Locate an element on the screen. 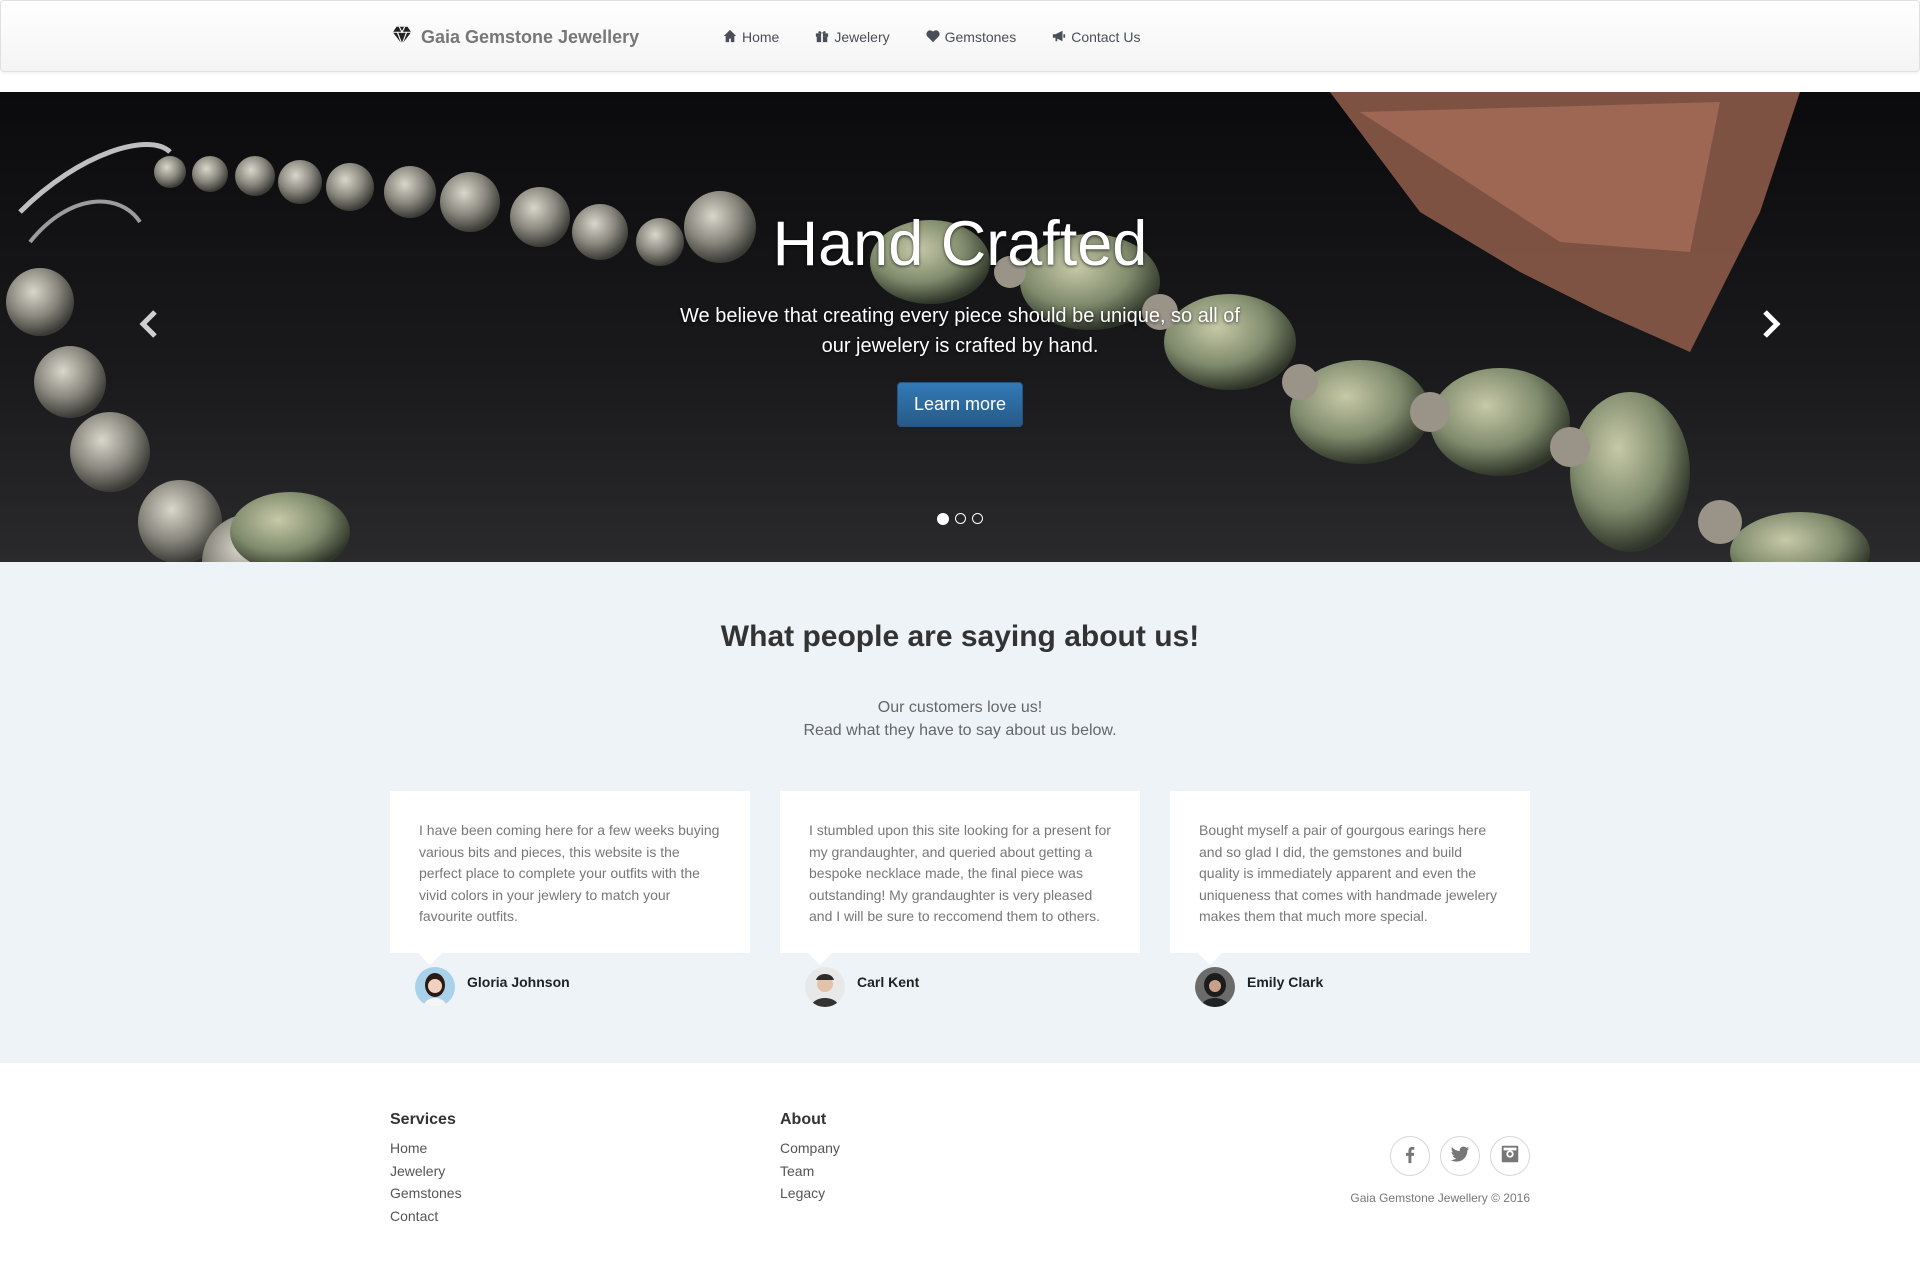  nav-item-home: Home is located at coordinates (751, 37).